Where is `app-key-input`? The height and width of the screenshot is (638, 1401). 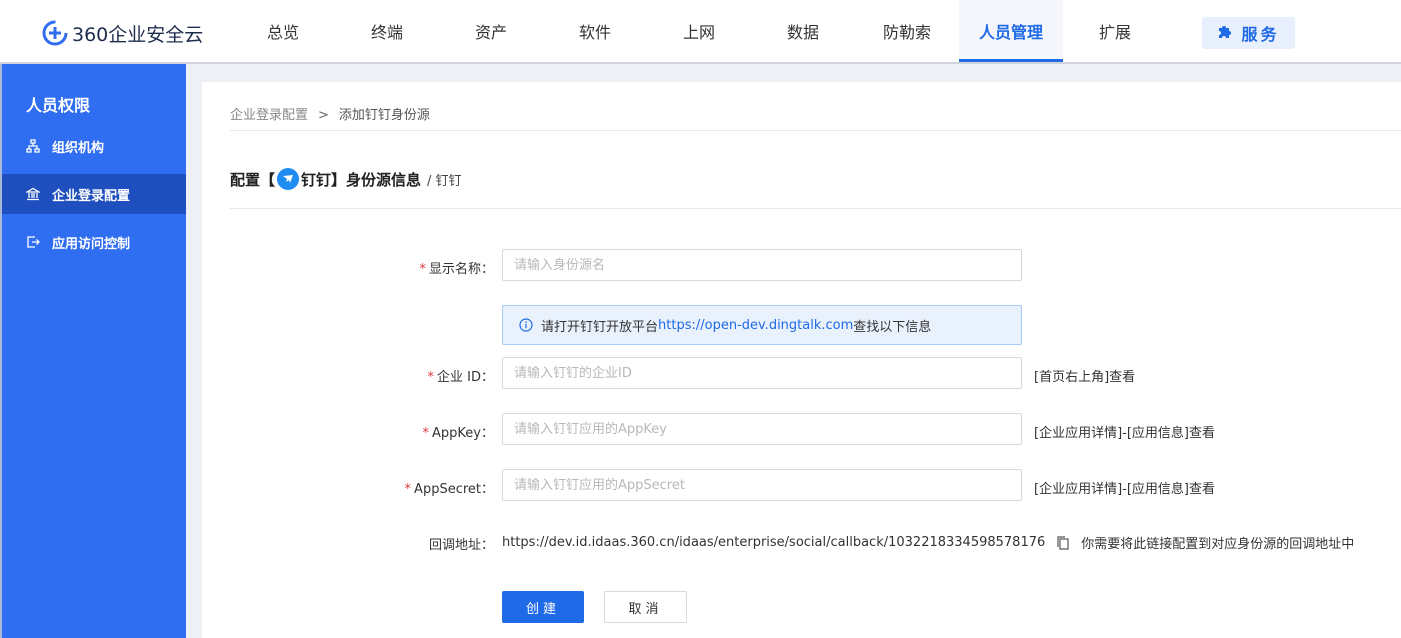 app-key-input is located at coordinates (762, 429).